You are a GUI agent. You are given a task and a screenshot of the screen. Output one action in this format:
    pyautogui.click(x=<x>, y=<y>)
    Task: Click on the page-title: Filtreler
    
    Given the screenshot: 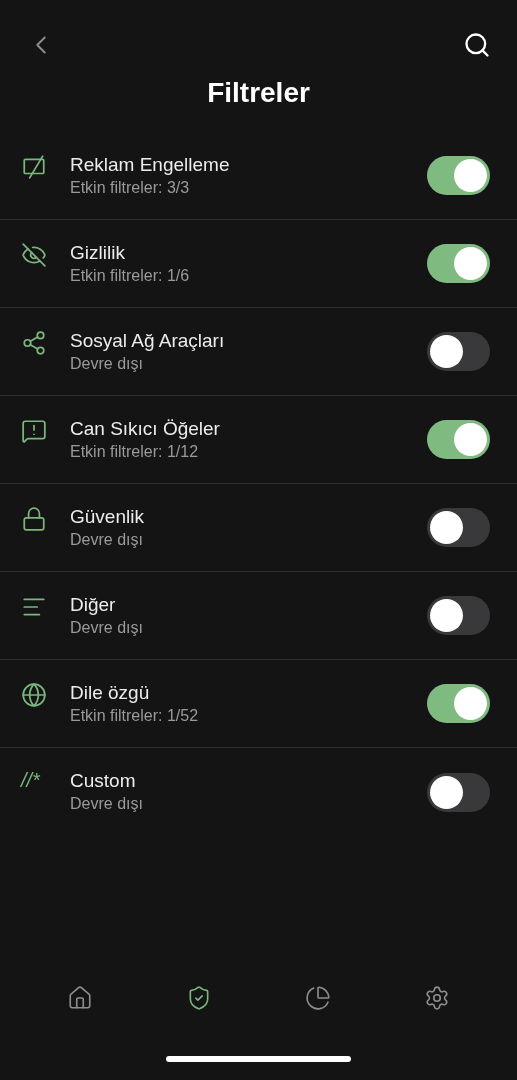 What is the action you would take?
    pyautogui.click(x=258, y=93)
    